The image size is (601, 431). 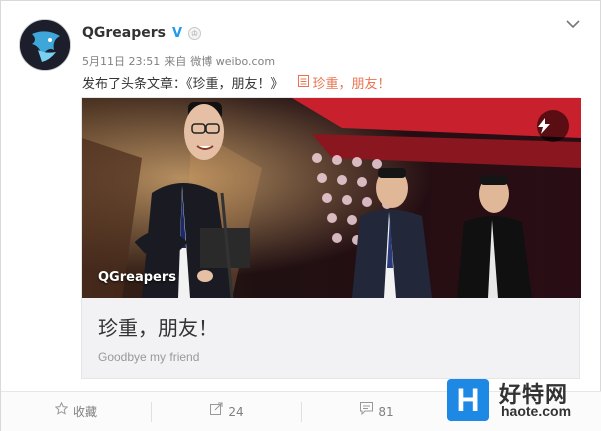 I want to click on cover-caption: QGreapers, so click(x=137, y=277).